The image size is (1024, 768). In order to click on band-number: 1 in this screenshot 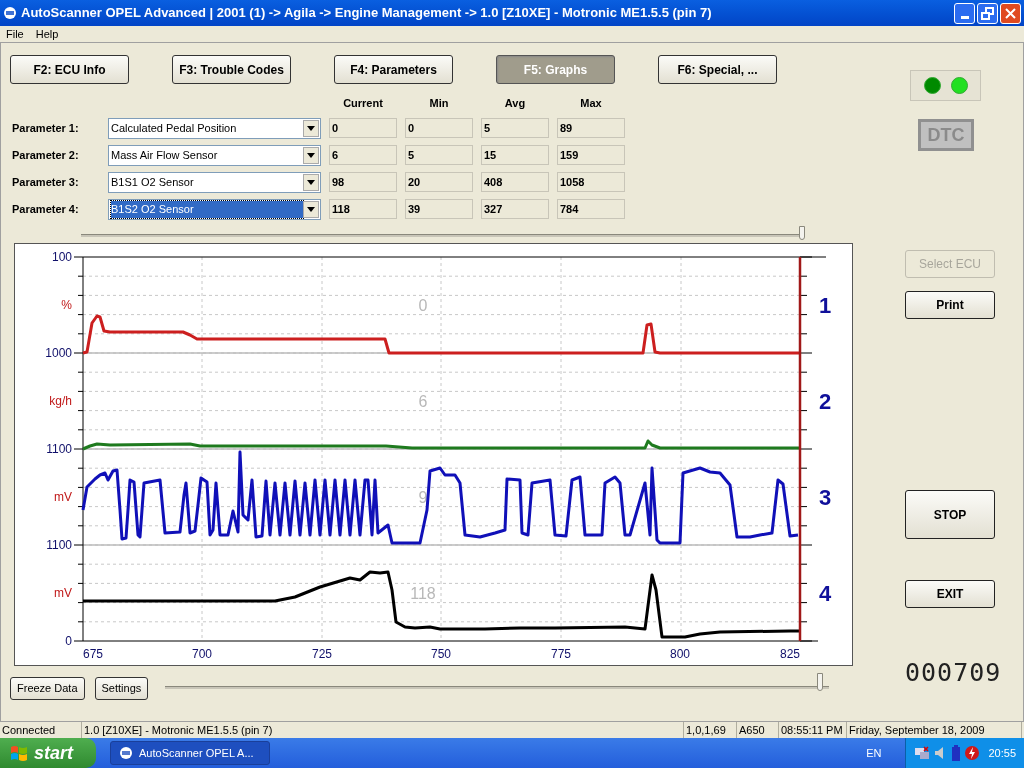, I will do `click(825, 305)`.